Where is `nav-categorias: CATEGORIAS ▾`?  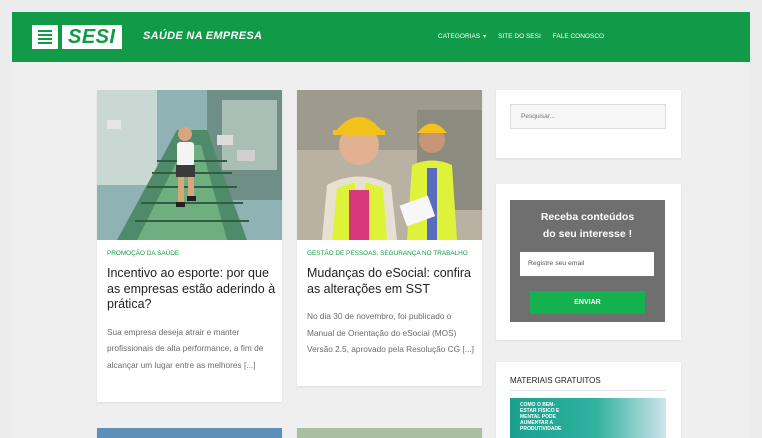
nav-categorias: CATEGORIAS ▾ is located at coordinates (462, 36).